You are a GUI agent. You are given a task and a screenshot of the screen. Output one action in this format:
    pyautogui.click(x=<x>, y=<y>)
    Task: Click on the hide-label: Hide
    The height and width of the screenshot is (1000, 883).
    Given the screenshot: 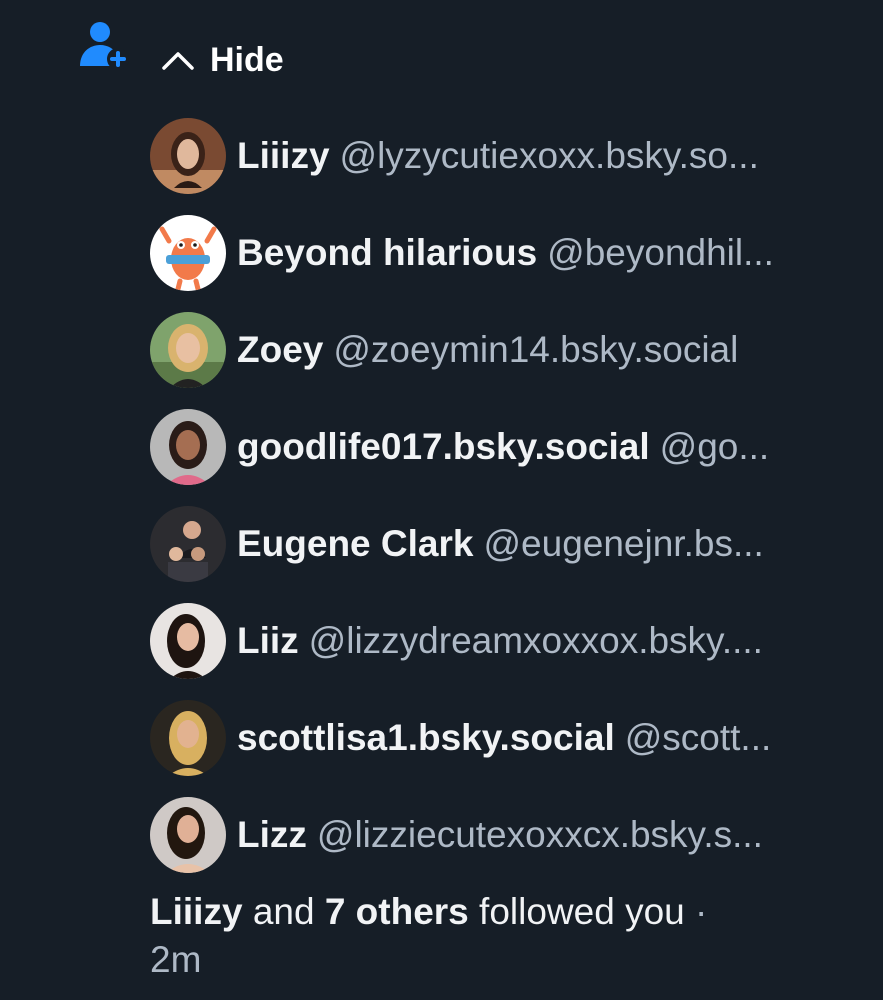 What is the action you would take?
    pyautogui.click(x=247, y=59)
    